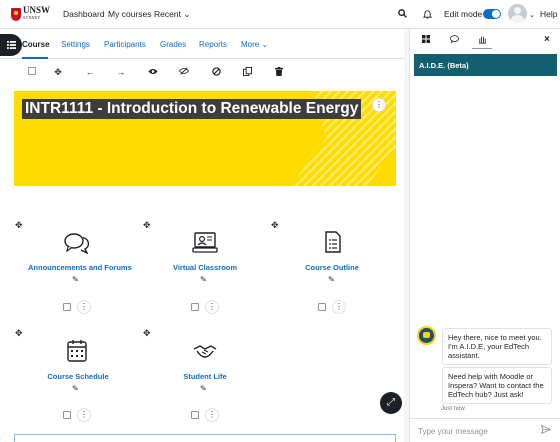  Describe the element at coordinates (547, 39) in the screenshot. I see `close-icon: ×` at that location.